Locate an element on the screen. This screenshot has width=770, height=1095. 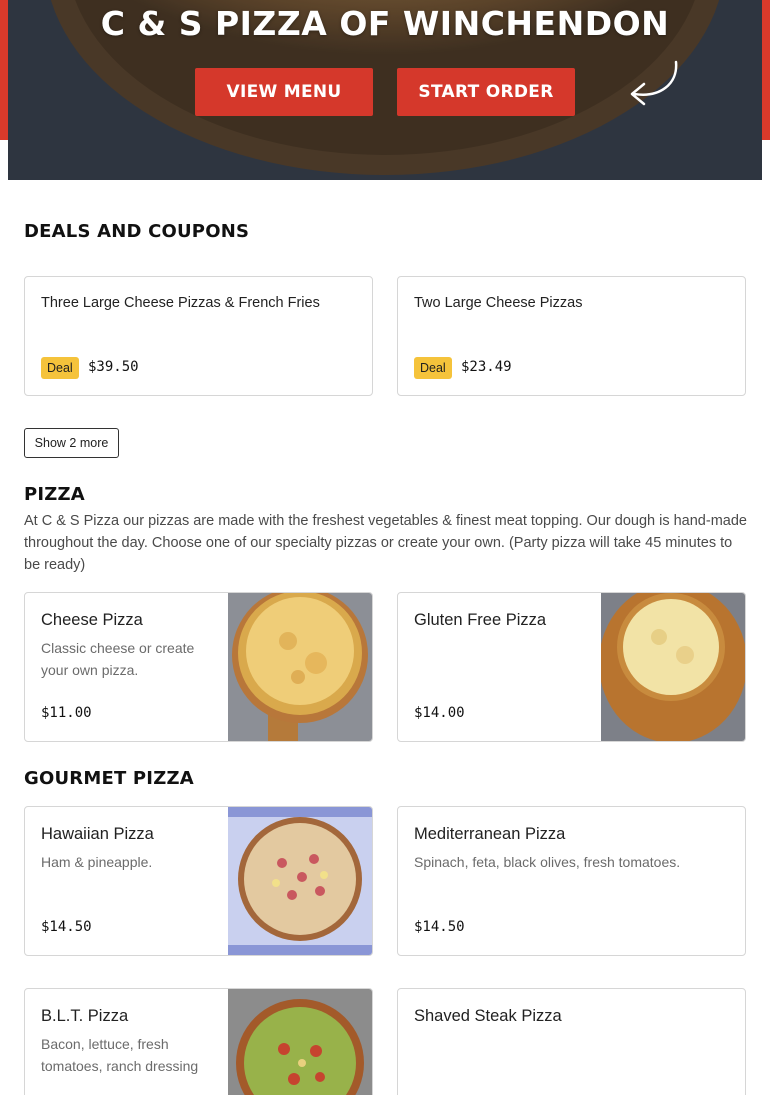
item-name: Gluten Free Pizza is located at coordinates (480, 620).